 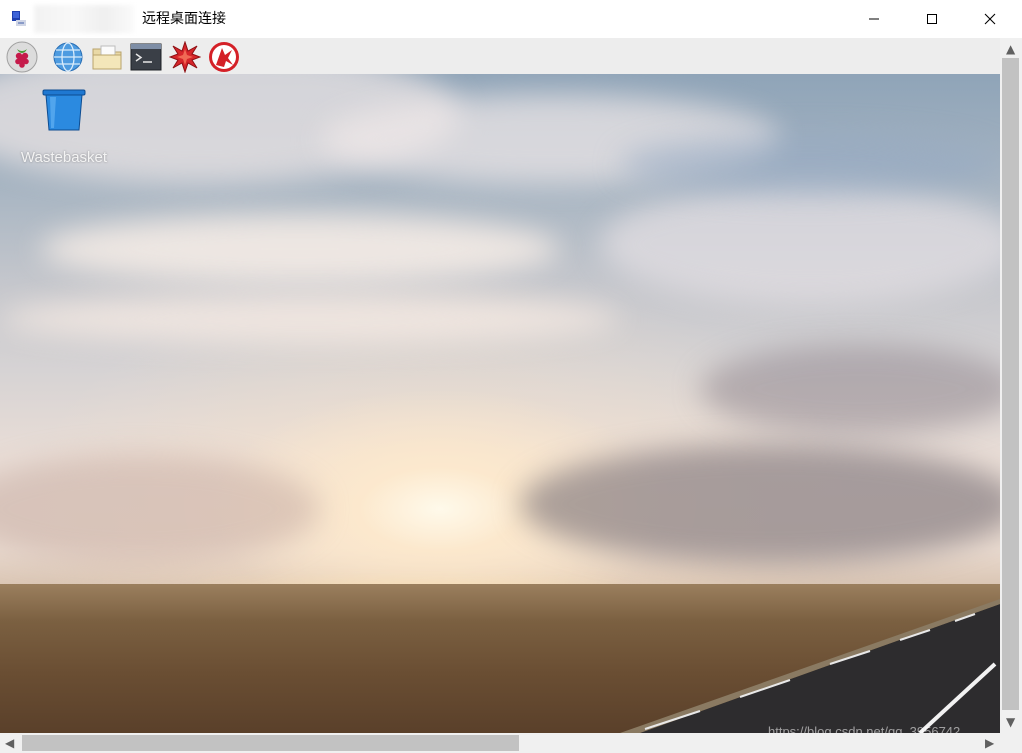 I want to click on scroll-up-arrow-icon: ▲, so click(x=1010, y=49).